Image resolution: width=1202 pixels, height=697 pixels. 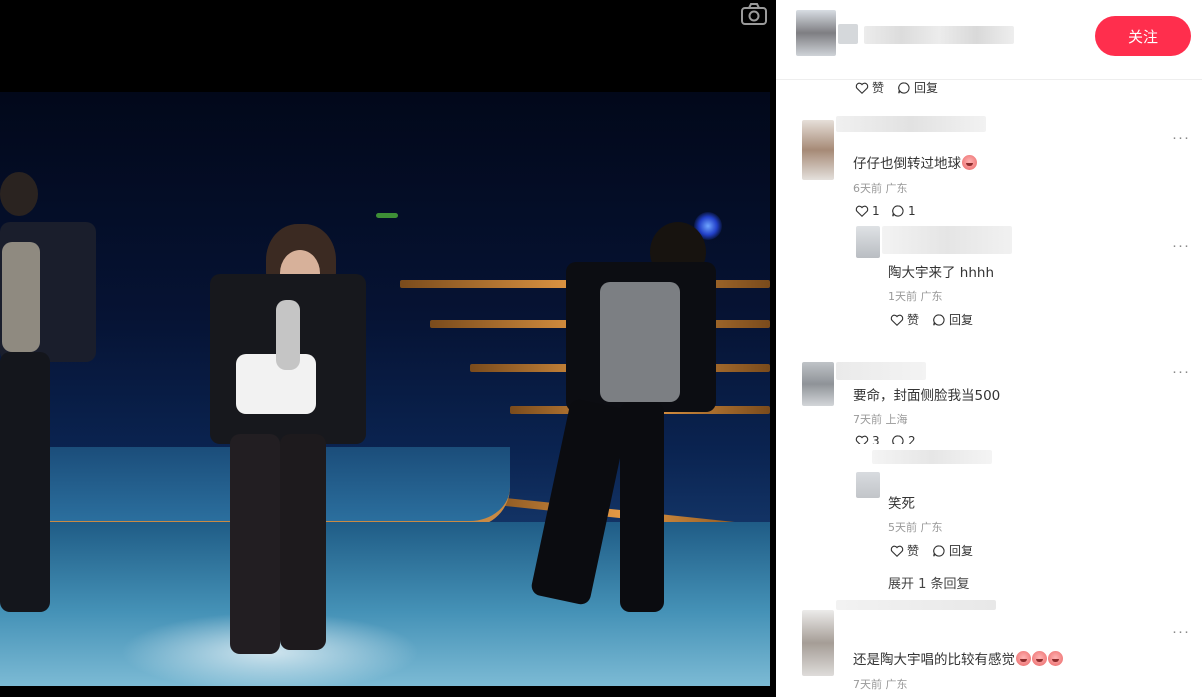 I want to click on dancer-left, so click(x=50, y=392).